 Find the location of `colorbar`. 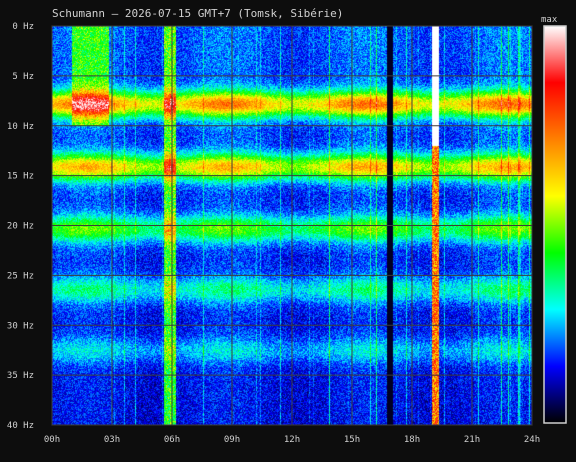

colorbar is located at coordinates (555, 224).